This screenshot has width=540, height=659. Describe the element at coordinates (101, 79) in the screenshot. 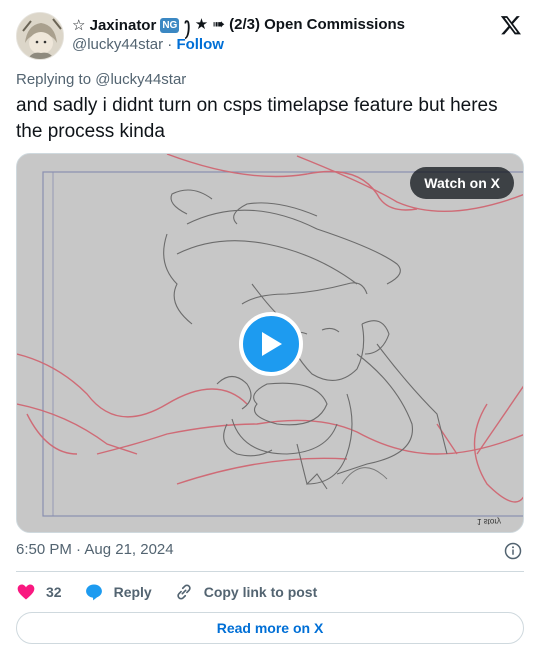

I see `replying-to: Replying to @lucky44star` at that location.